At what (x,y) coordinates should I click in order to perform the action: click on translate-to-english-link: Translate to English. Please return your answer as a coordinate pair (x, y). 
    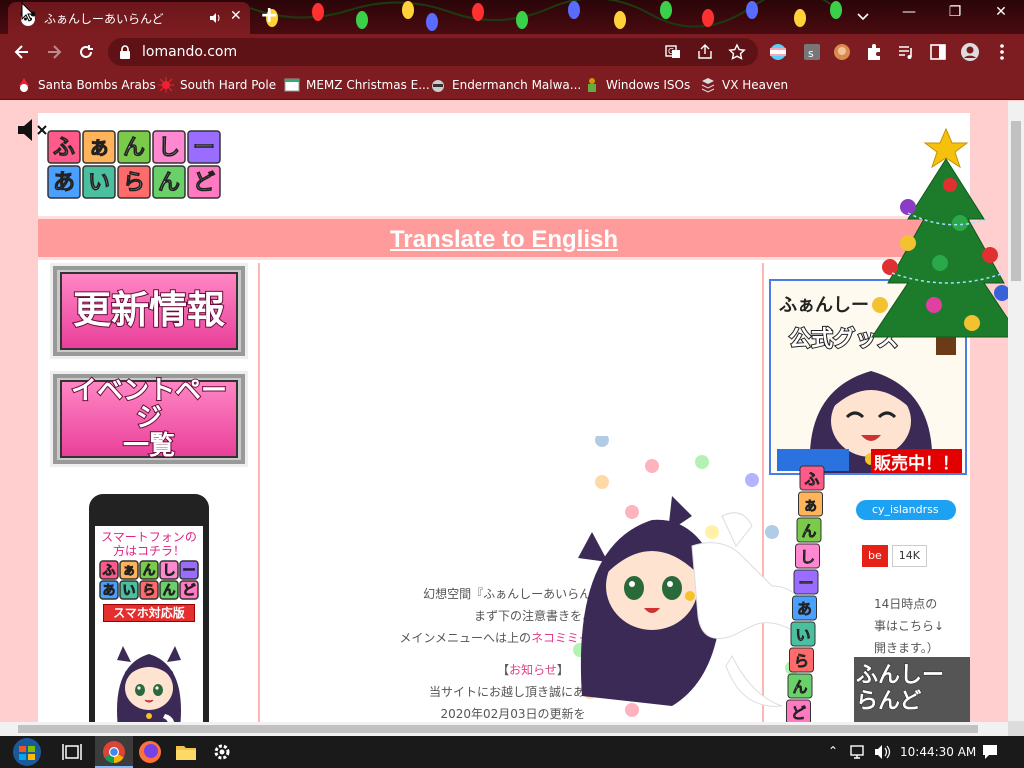
    Looking at the image, I should click on (504, 240).